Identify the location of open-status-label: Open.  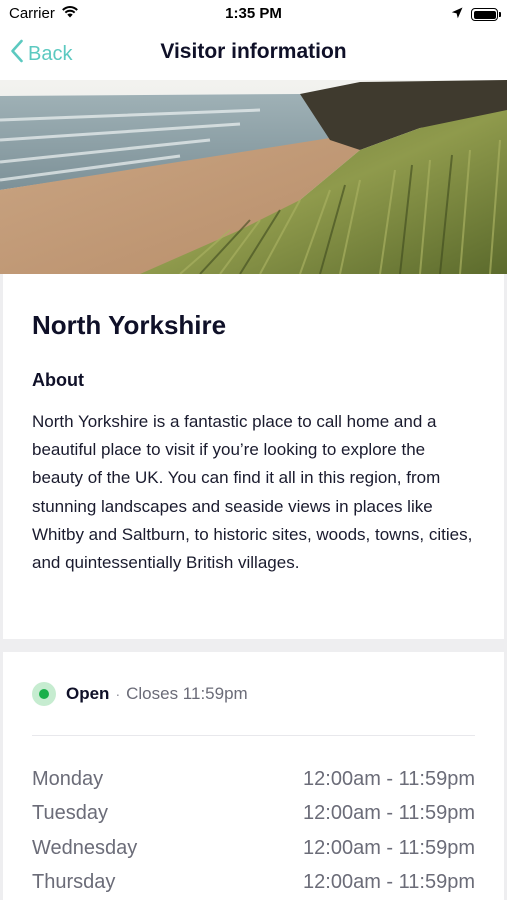
(88, 693).